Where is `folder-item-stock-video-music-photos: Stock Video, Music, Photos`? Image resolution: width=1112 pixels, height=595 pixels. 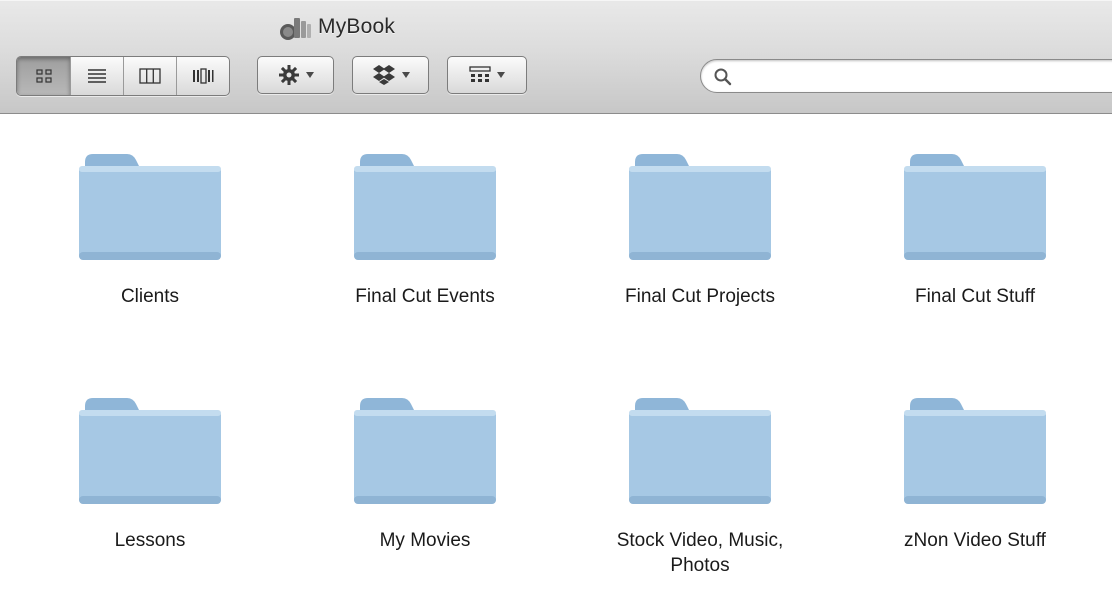
folder-item-stock-video-music-photos: Stock Video, Music, Photos is located at coordinates (700, 485).